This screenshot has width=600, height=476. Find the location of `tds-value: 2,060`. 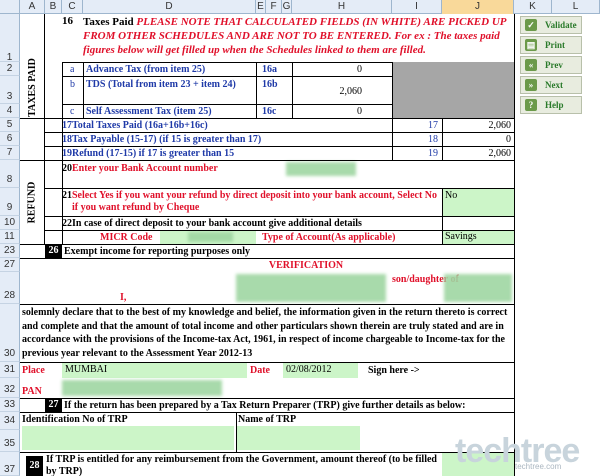

tds-value: 2,060 is located at coordinates (351, 91).